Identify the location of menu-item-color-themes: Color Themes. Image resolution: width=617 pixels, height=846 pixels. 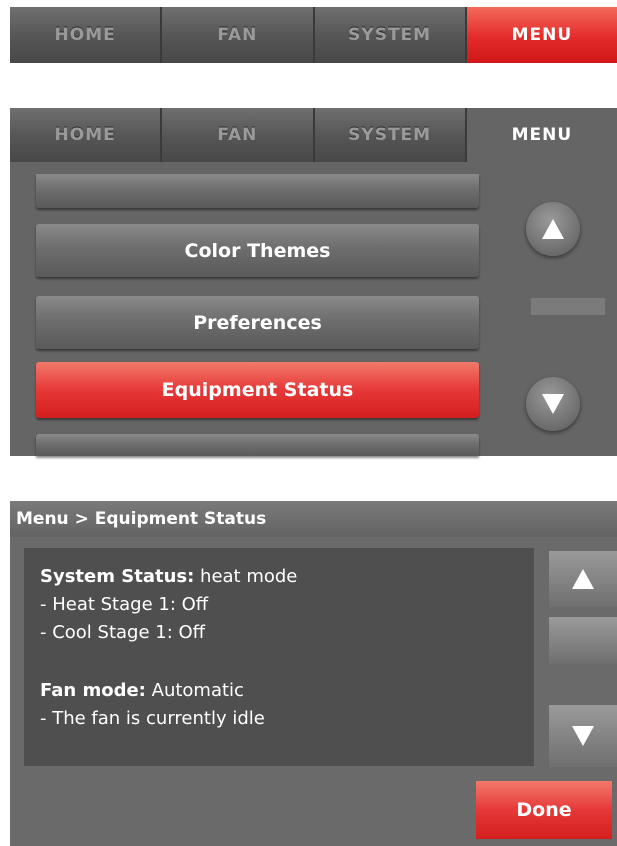
(257, 250).